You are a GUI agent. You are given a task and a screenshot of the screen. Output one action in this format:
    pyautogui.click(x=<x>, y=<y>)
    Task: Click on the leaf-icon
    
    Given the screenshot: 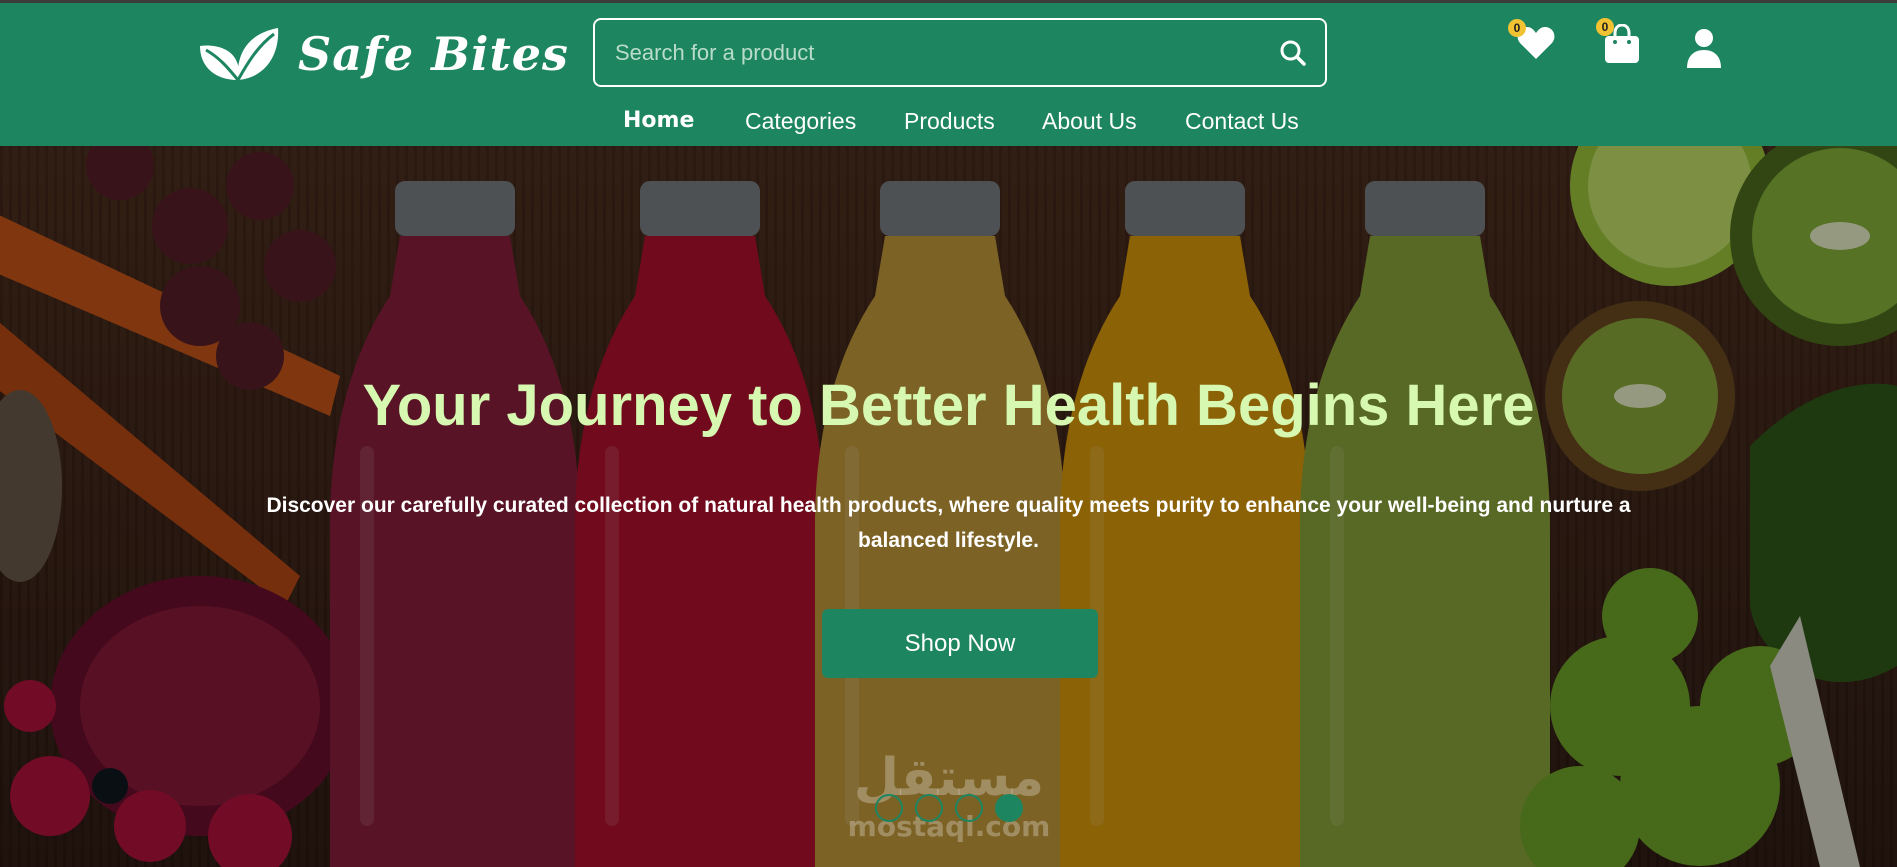 What is the action you would take?
    pyautogui.click(x=239, y=54)
    